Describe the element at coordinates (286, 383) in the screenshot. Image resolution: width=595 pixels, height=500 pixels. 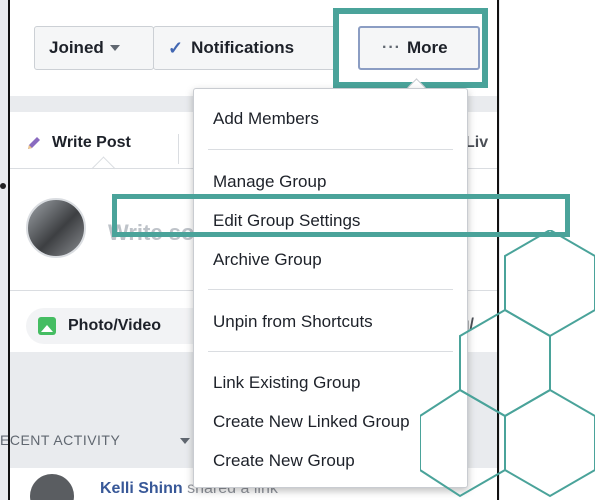
I see `menu-item-link-existing-group: Link Existing Group` at that location.